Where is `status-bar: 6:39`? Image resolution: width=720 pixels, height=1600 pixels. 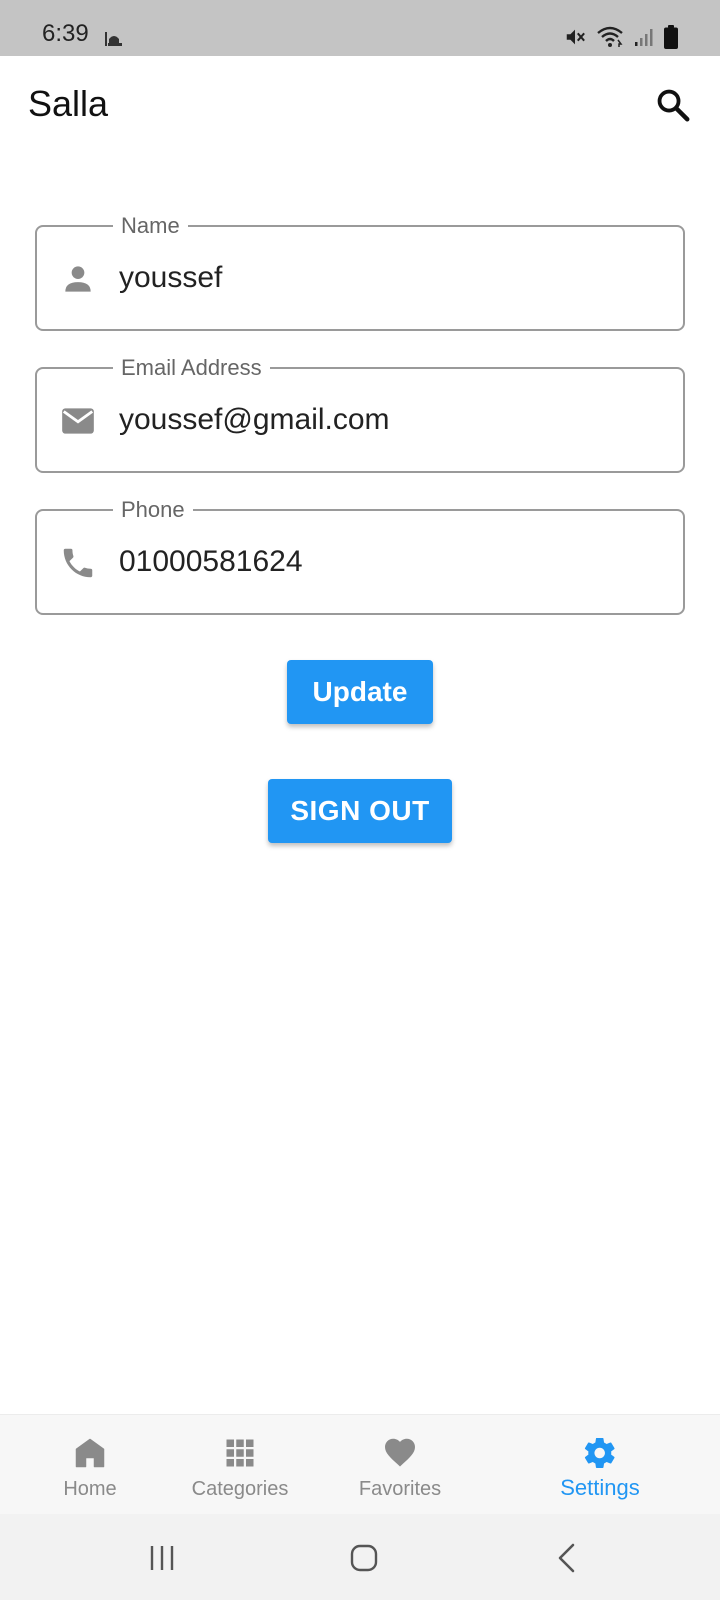
status-bar: 6:39 is located at coordinates (360, 28).